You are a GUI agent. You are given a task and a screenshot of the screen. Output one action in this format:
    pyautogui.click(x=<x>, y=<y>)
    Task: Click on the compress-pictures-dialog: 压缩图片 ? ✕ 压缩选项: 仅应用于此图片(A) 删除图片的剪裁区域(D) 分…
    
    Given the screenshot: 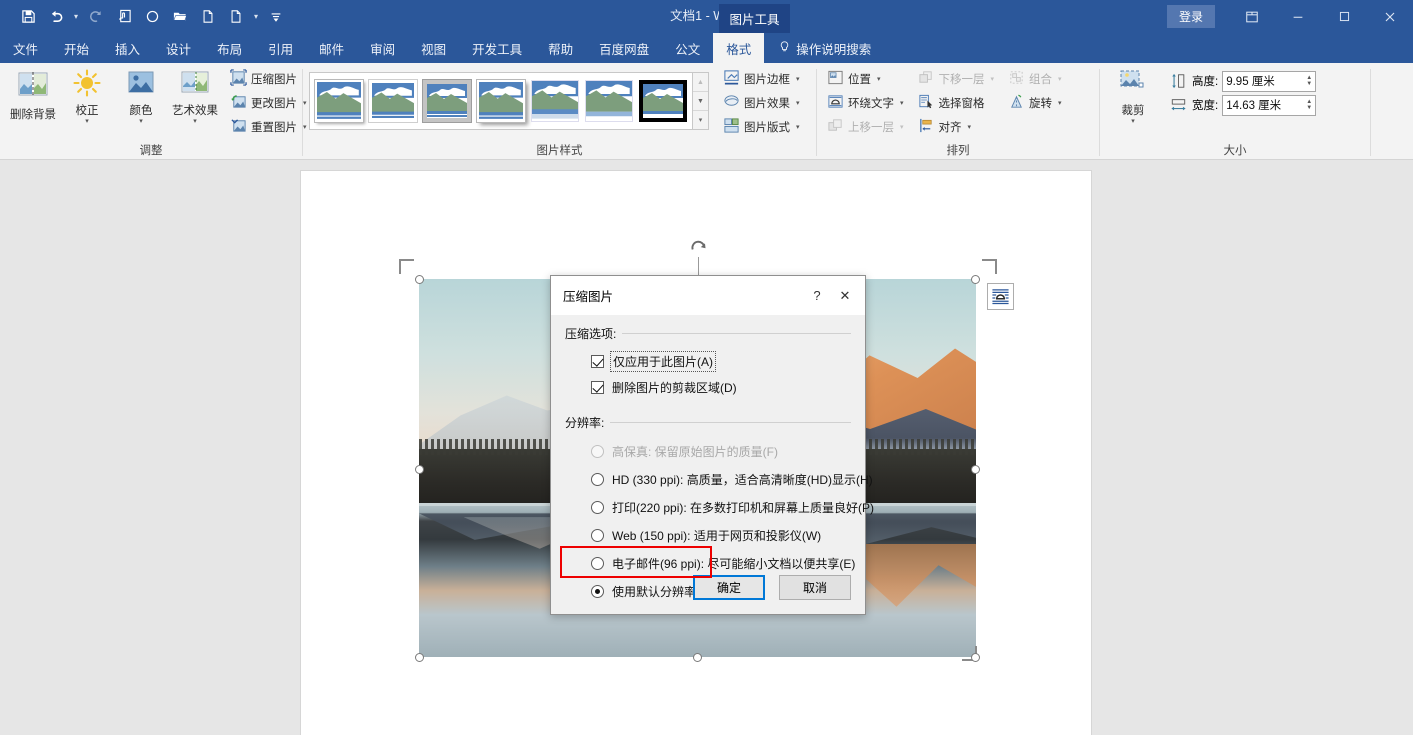 What is the action you would take?
    pyautogui.click(x=712, y=445)
    